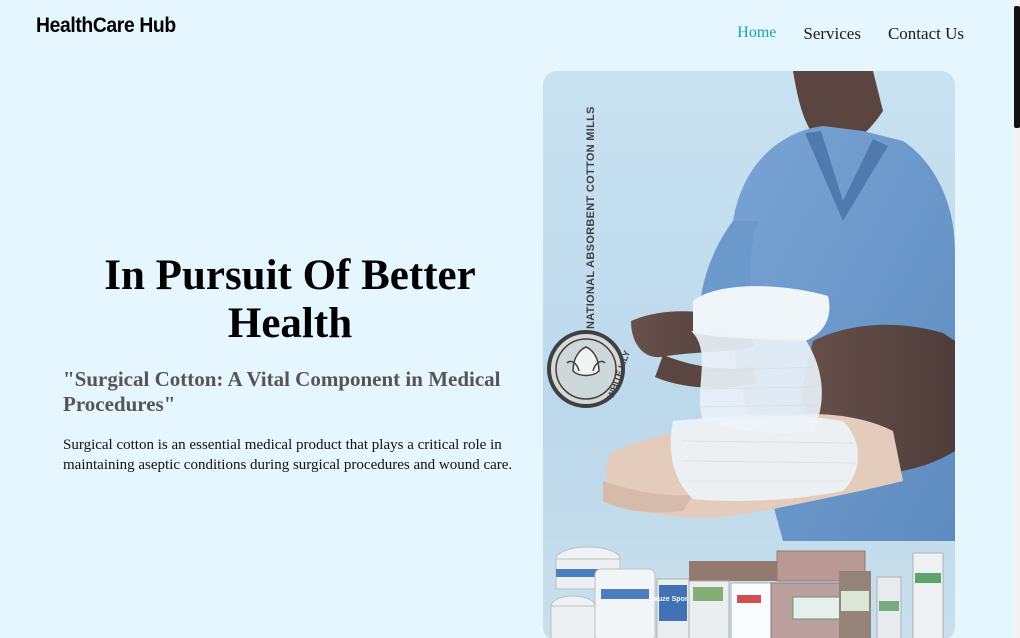 The image size is (1020, 638). What do you see at coordinates (1017, 319) in the screenshot?
I see `scrollbar` at bounding box center [1017, 319].